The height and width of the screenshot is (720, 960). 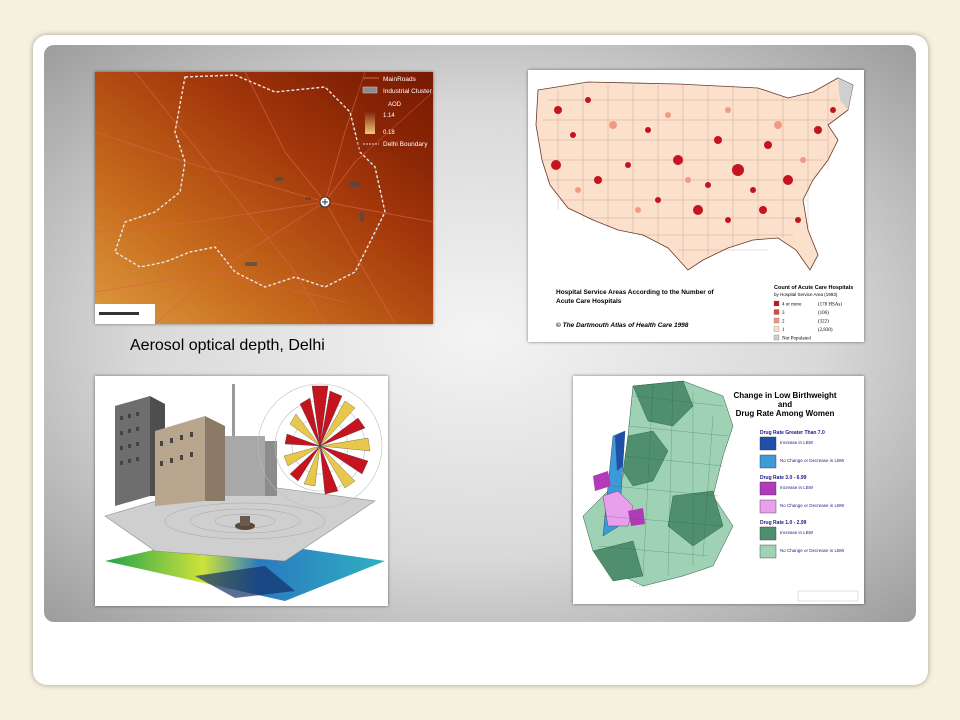 What do you see at coordinates (784, 395) in the screenshot?
I see `nyc-title-line1: Change in Low Birthweight` at bounding box center [784, 395].